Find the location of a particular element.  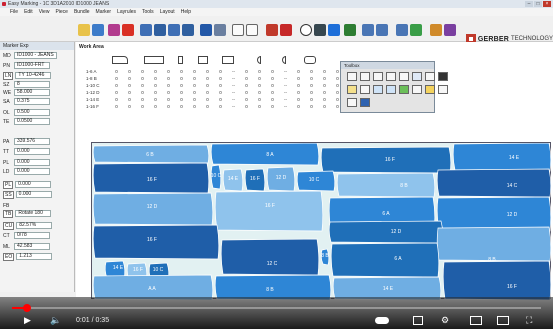

video-progress-bar is located at coordinates (276, 308).